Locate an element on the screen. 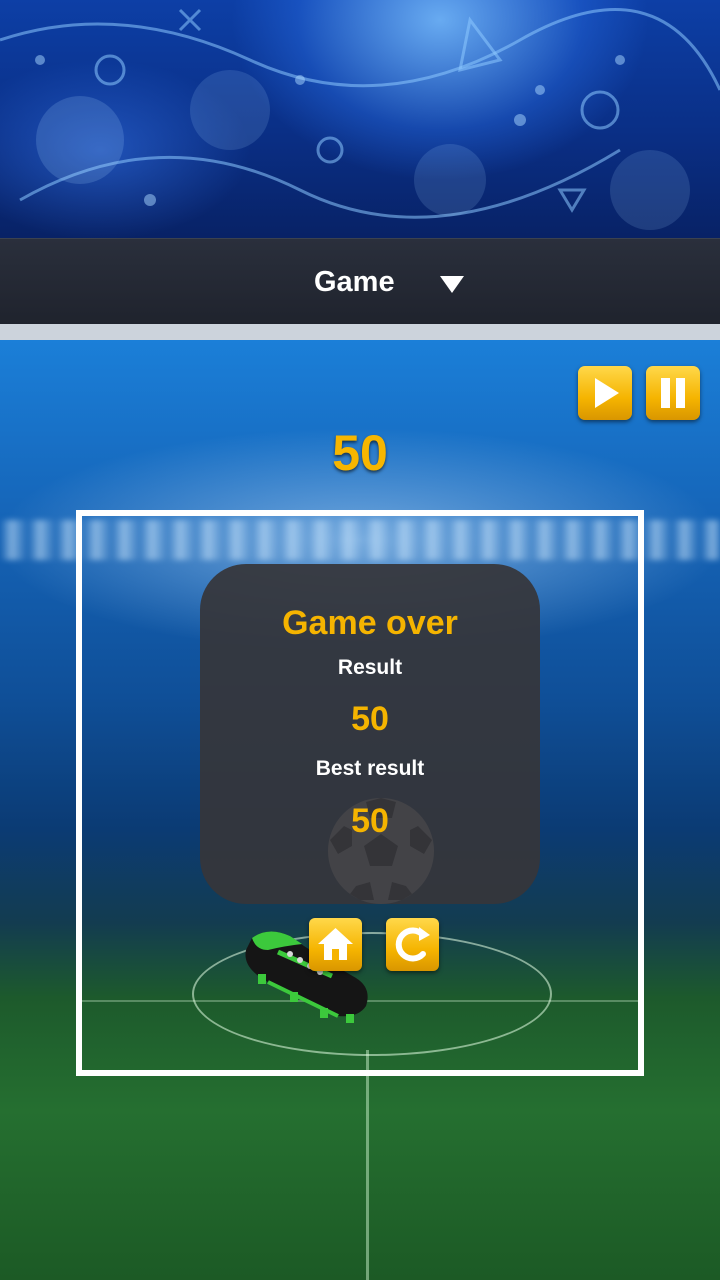  pause-button is located at coordinates (673, 393).